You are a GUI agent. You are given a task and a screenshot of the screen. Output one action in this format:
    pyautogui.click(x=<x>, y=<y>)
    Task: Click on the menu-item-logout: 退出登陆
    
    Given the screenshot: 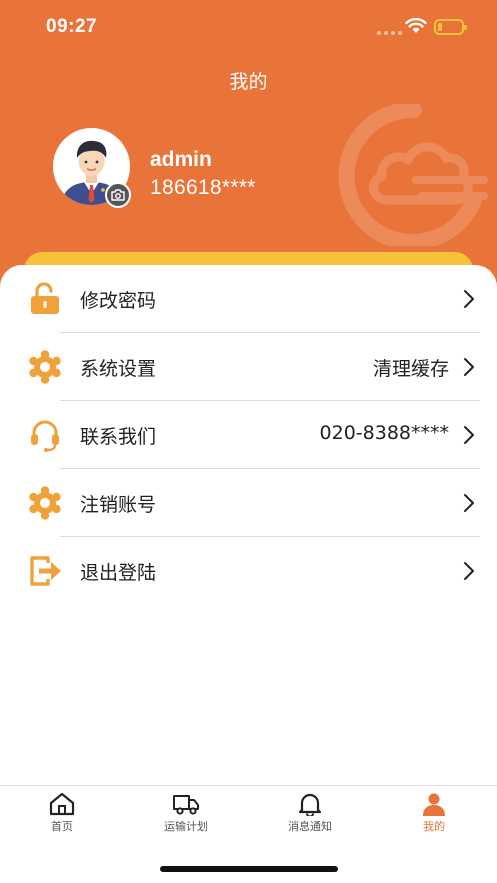 What is the action you would take?
    pyautogui.click(x=248, y=571)
    